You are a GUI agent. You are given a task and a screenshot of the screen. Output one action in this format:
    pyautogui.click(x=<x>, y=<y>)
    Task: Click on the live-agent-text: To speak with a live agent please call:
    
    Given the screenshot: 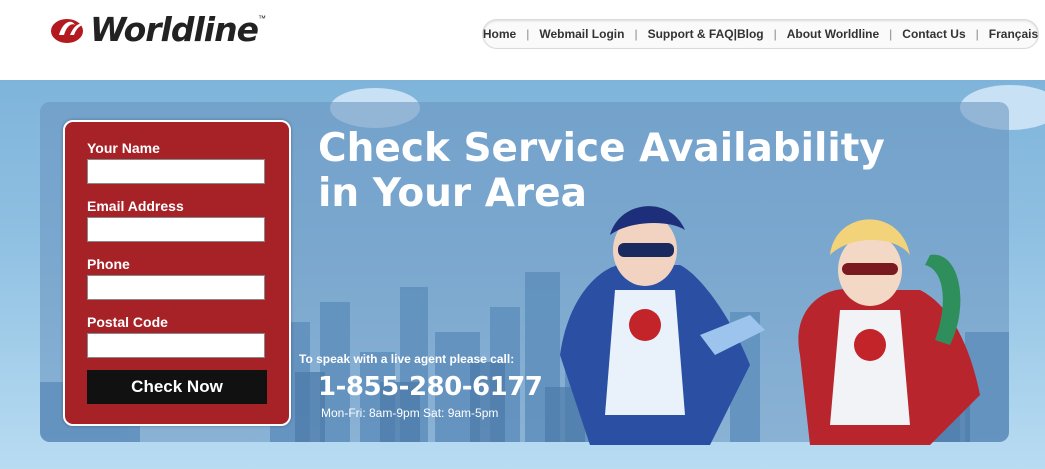 What is the action you would take?
    pyautogui.click(x=407, y=359)
    